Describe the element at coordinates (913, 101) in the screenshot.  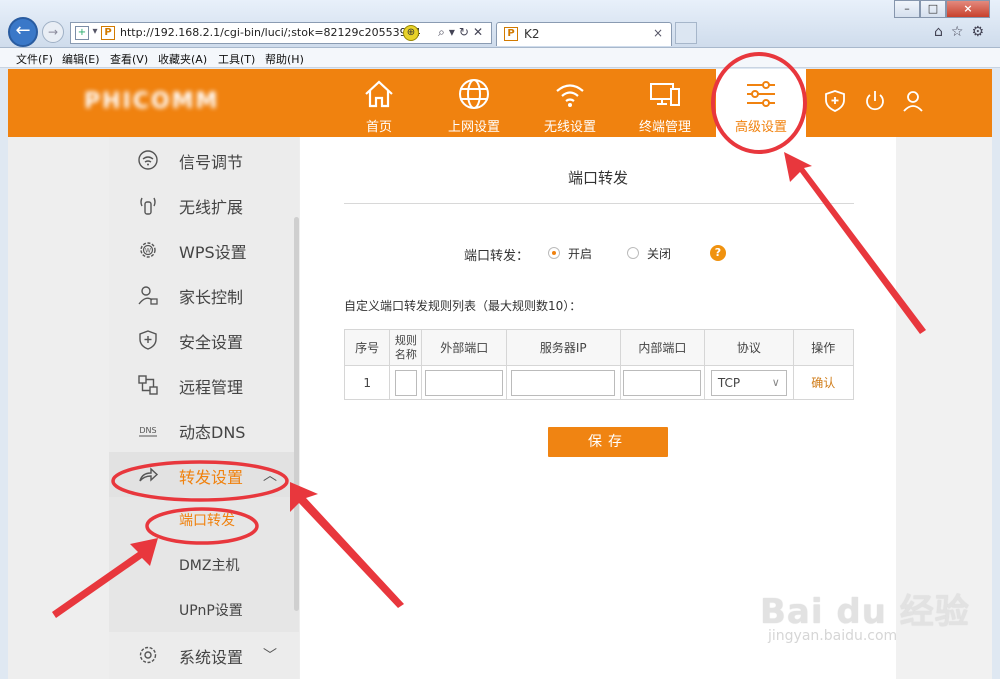
I see `user-icon` at that location.